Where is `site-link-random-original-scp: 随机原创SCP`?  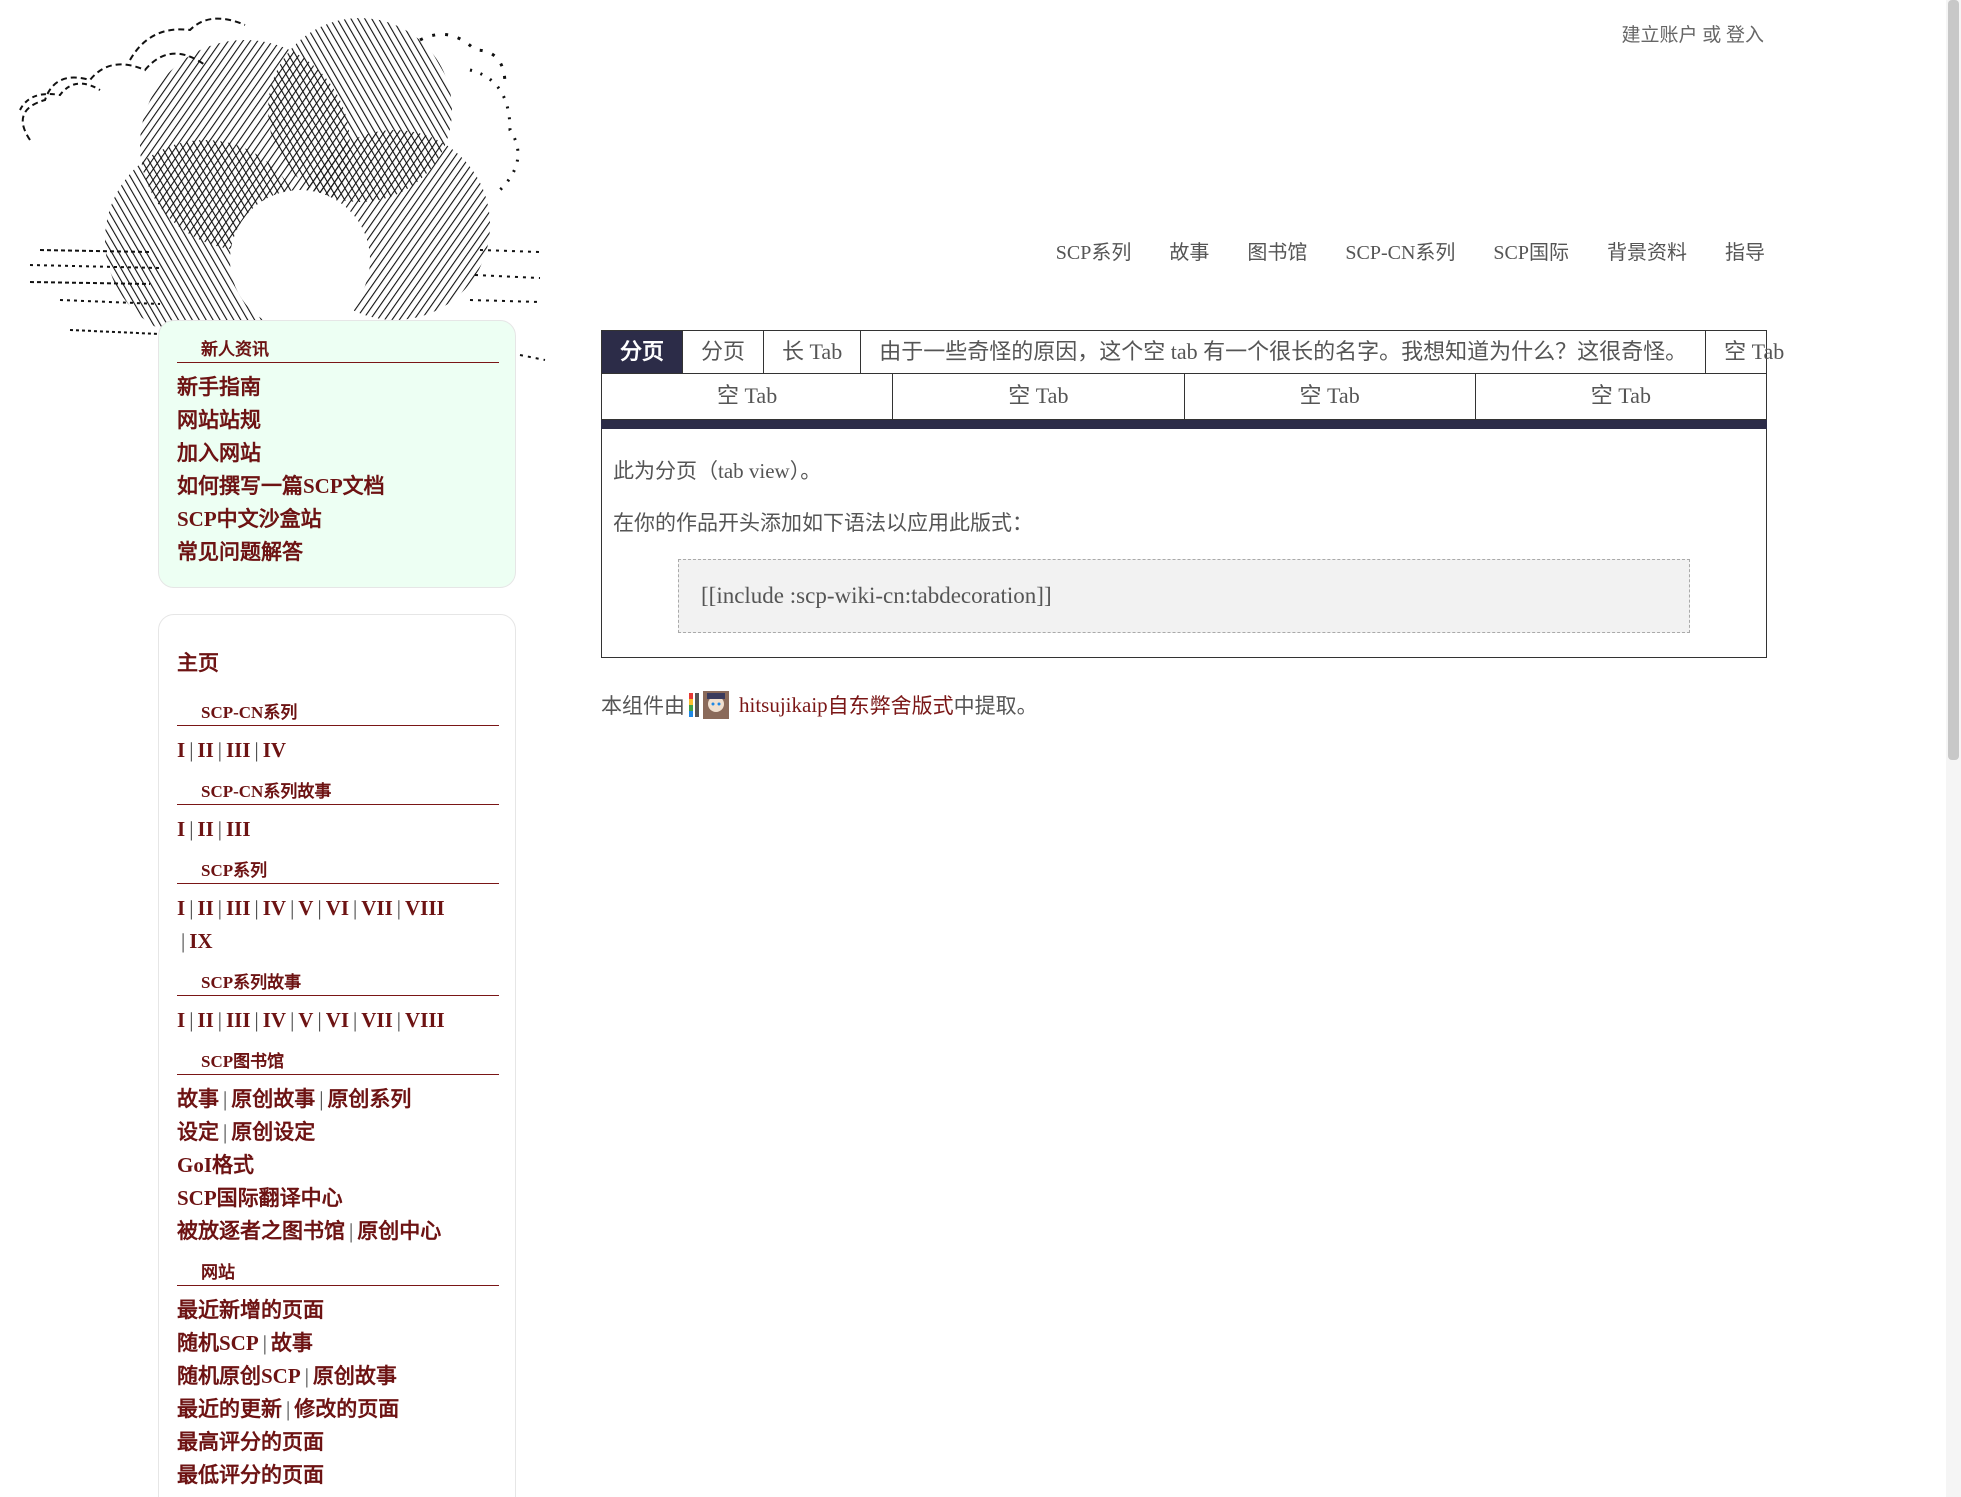
site-link-random-original-scp: 随机原创SCP is located at coordinates (239, 1376).